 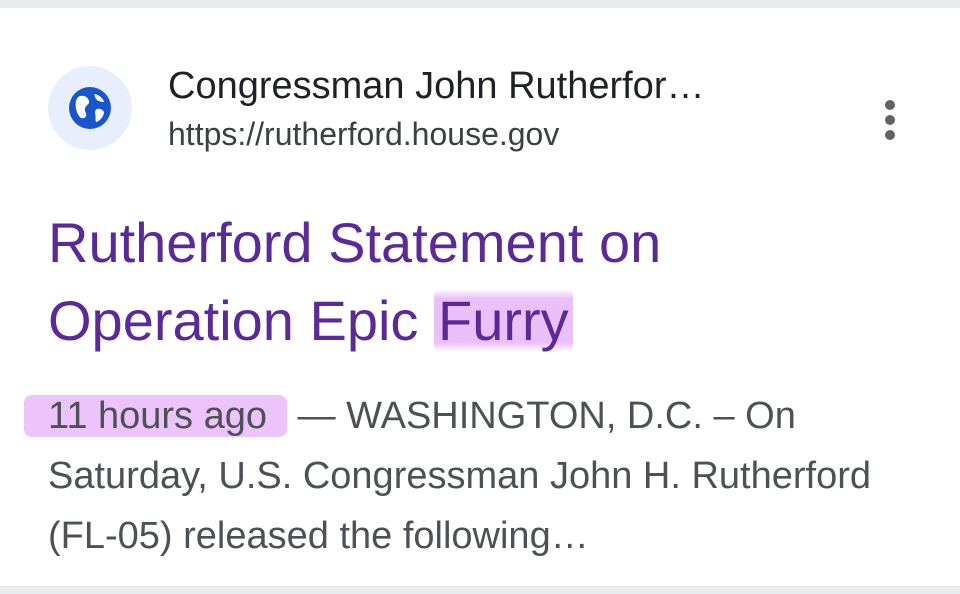 I want to click on source-url: https://rutherford.house.gov, so click(x=363, y=134).